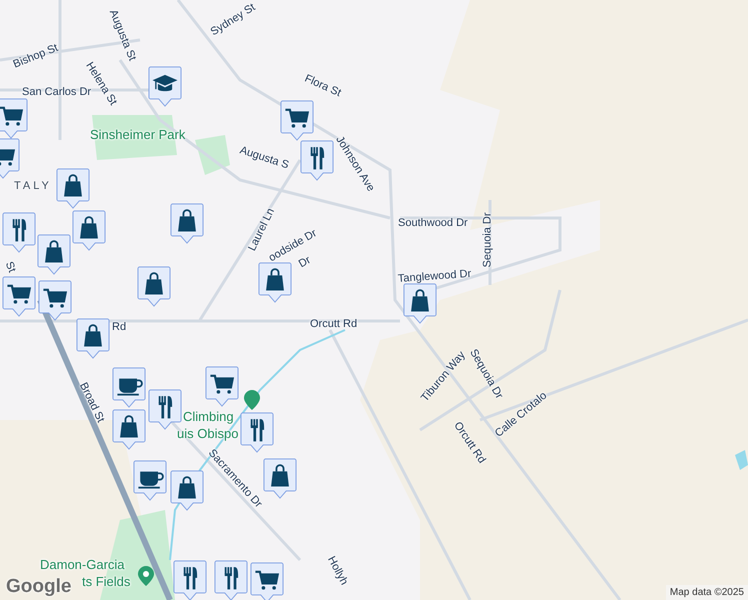 The height and width of the screenshot is (600, 748). What do you see at coordinates (322, 86) in the screenshot?
I see `street-label: Flora St` at bounding box center [322, 86].